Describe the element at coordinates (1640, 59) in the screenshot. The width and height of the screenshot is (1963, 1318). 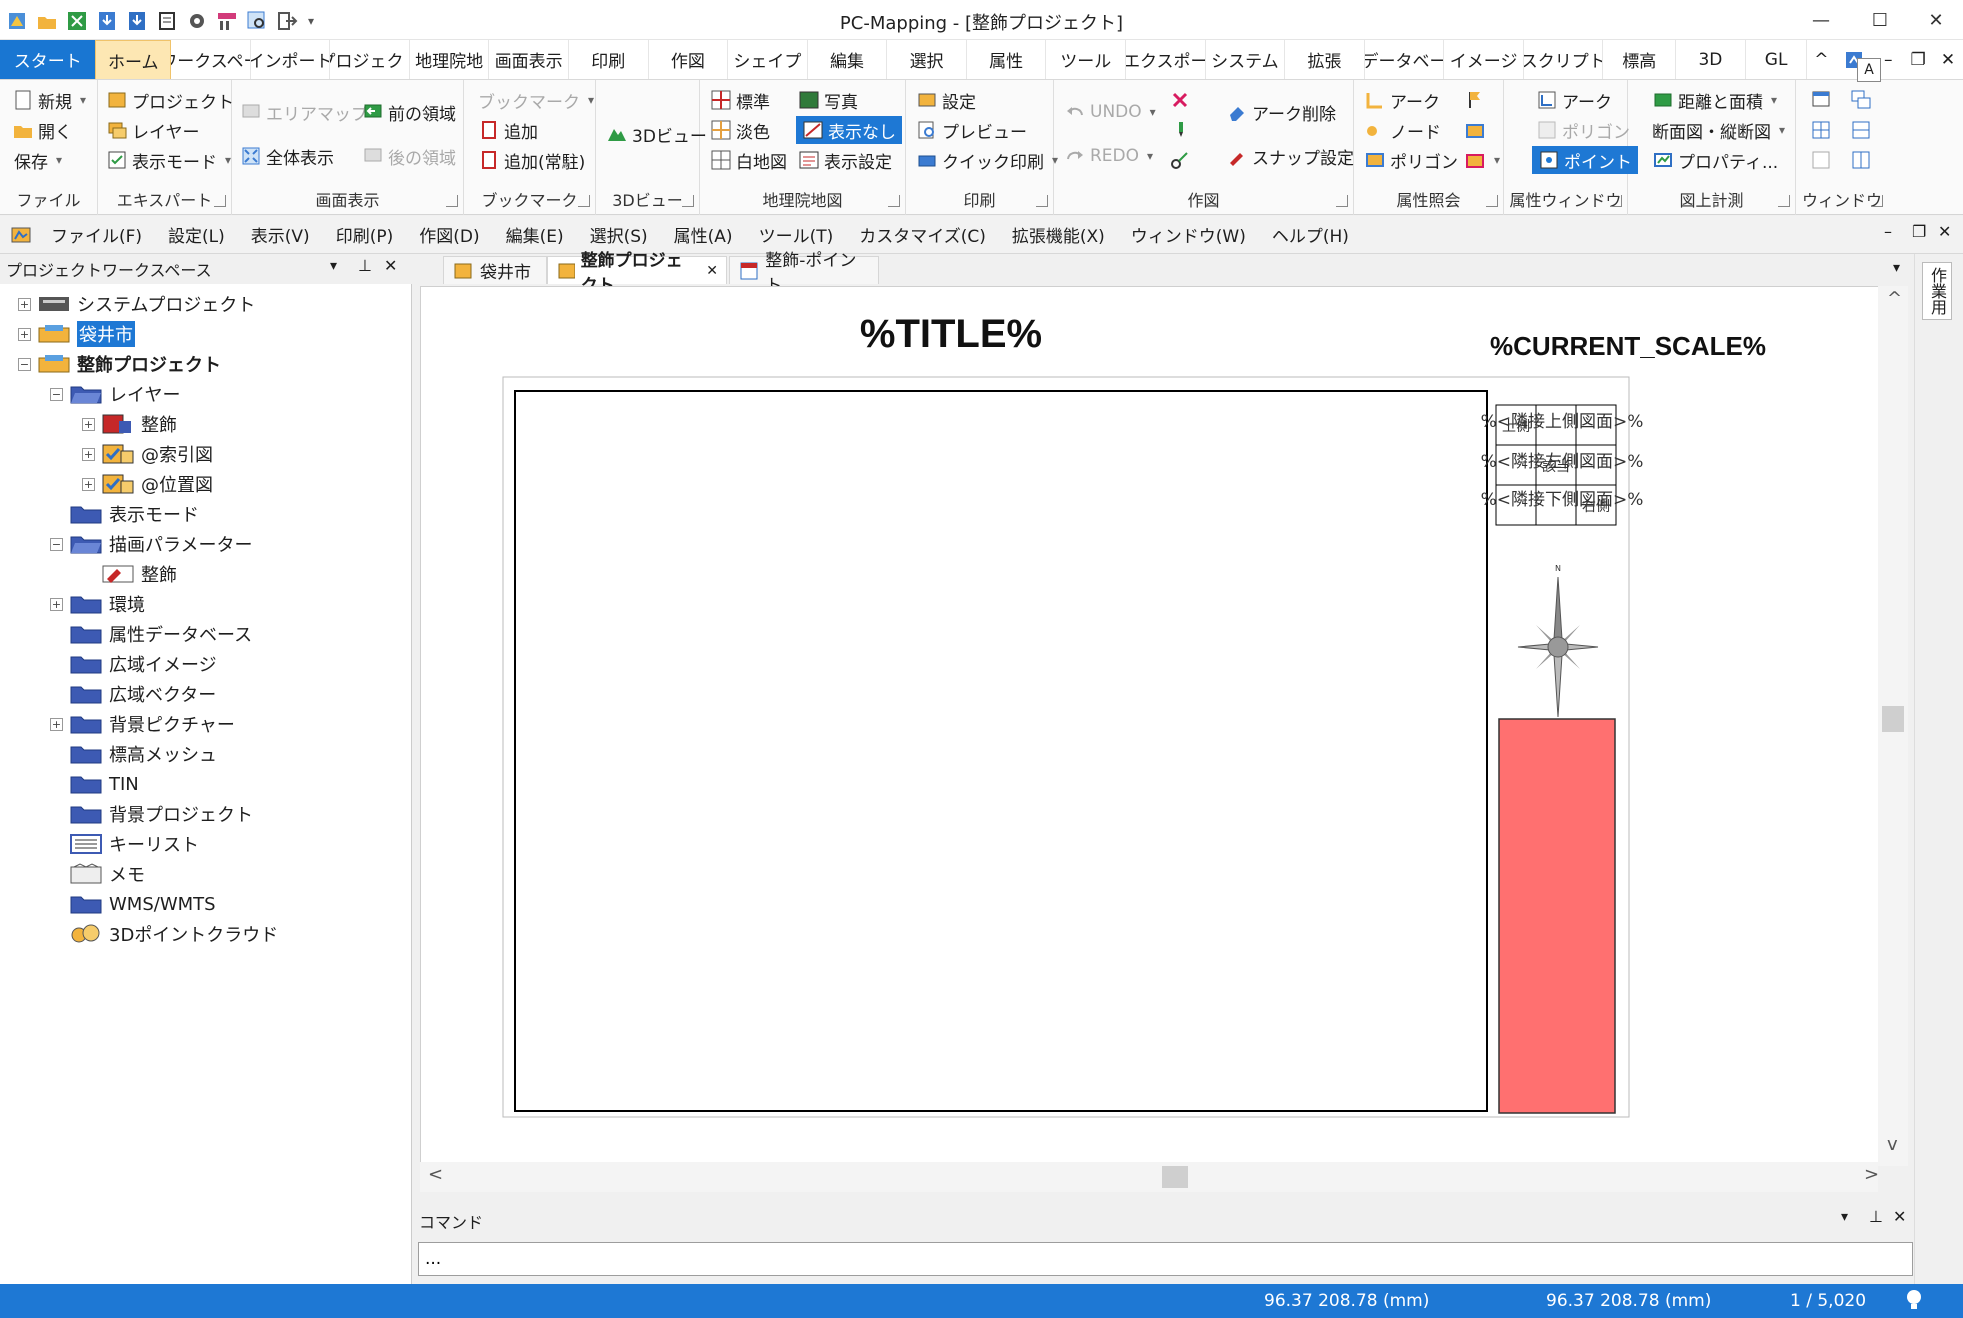
I see `tab-elevation: 標高` at that location.